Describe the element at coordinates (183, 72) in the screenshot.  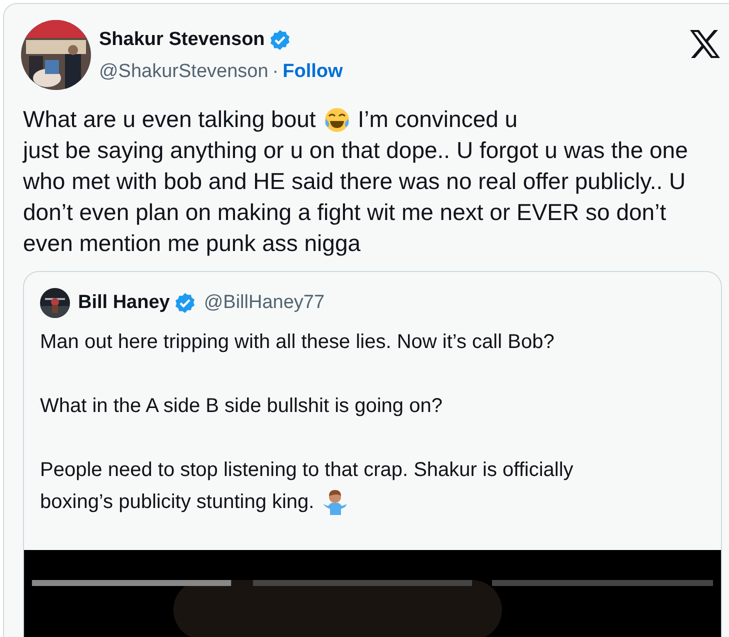
I see `author-handle: @ShakurStevenson` at that location.